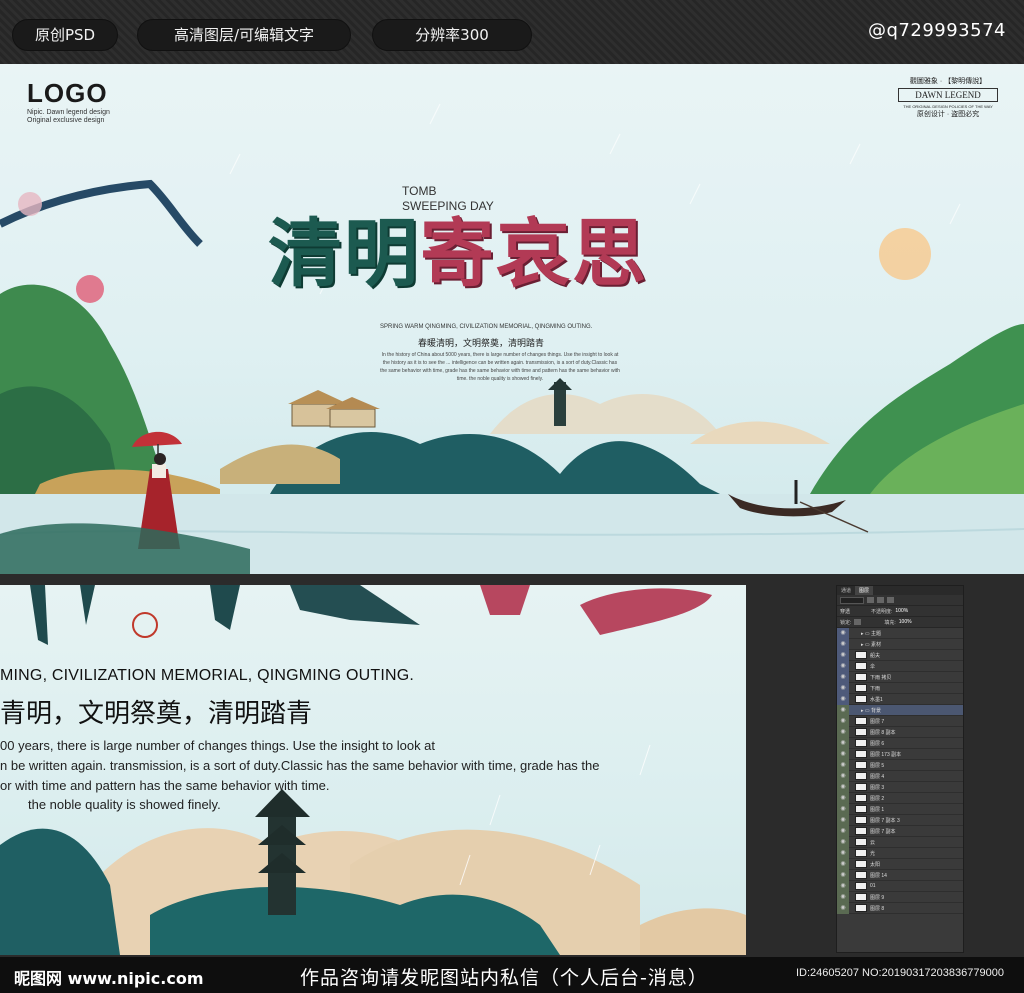 The image size is (1024, 993). What do you see at coordinates (948, 81) in the screenshot?
I see `stamp-top: 觀圖雅象 · 【黎明傳說】` at bounding box center [948, 81].